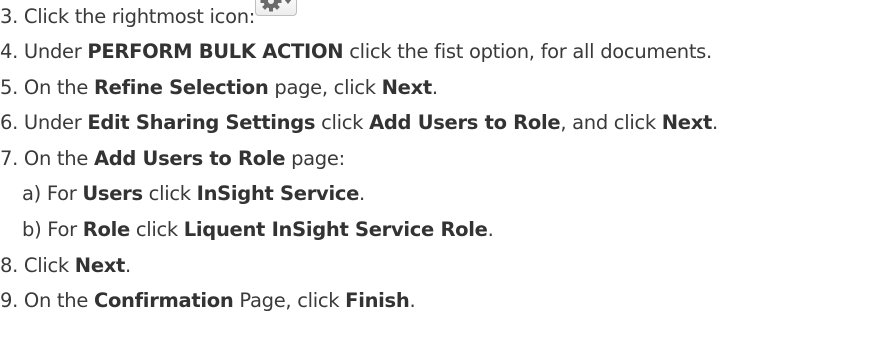 Image resolution: width=884 pixels, height=352 pixels. I want to click on gear-icon, so click(276, 6).